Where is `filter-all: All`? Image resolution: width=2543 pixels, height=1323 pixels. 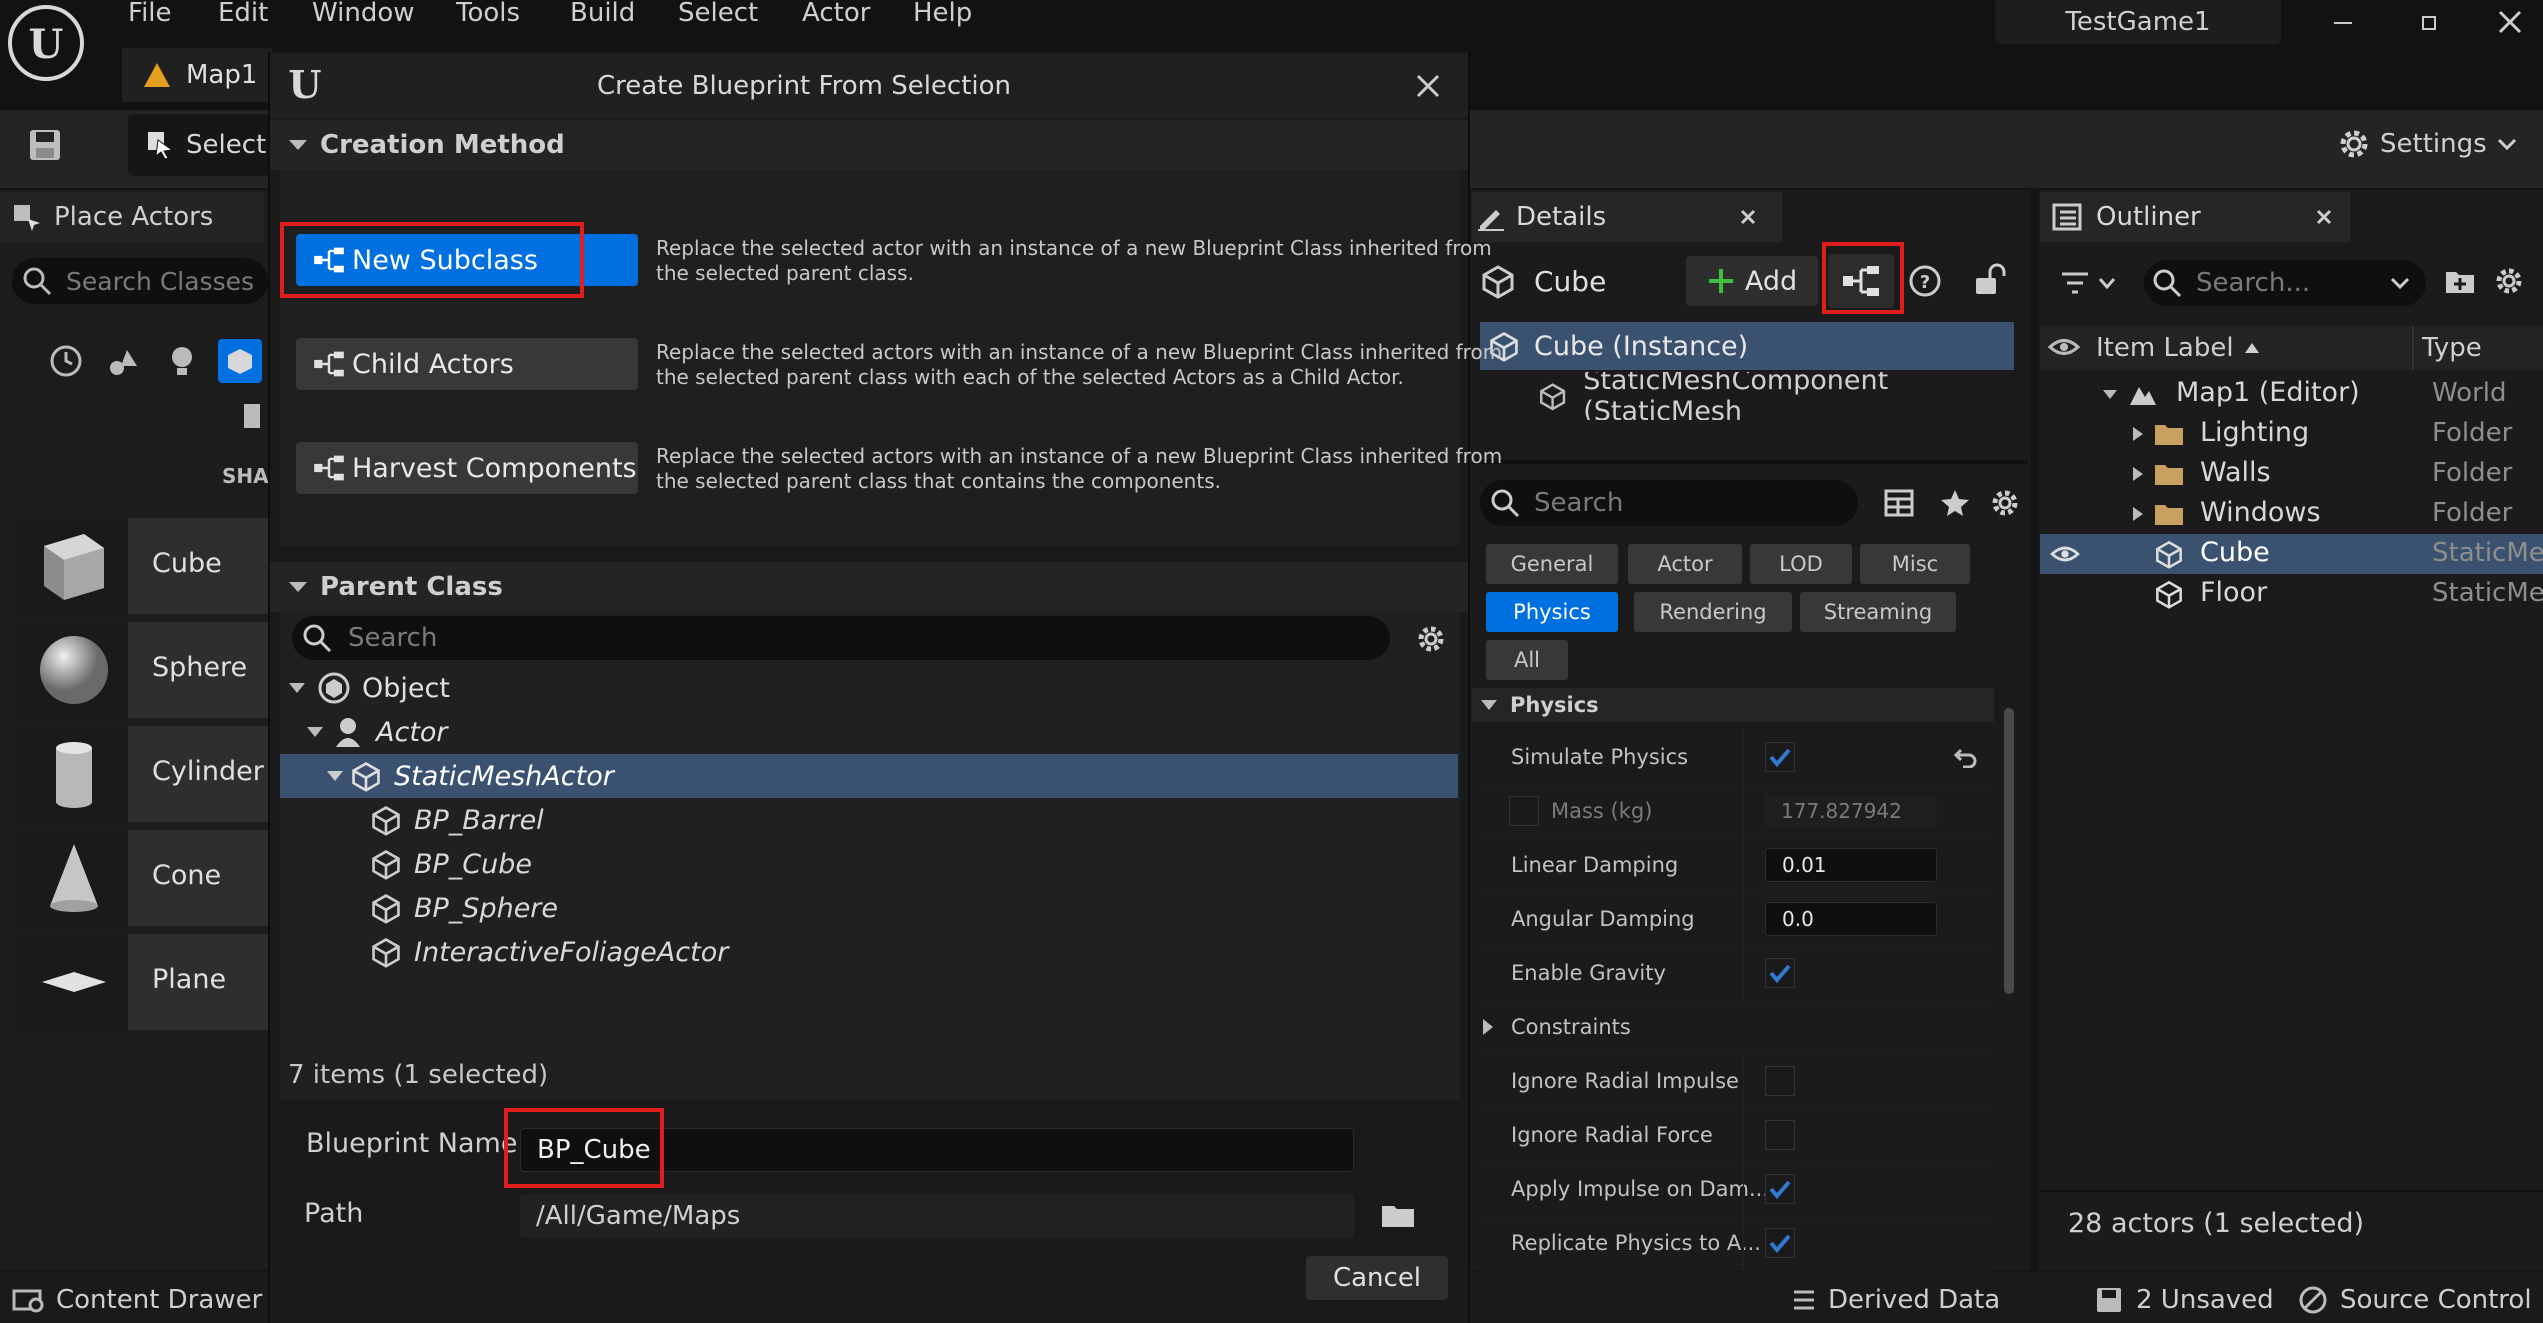 filter-all: All is located at coordinates (1527, 660).